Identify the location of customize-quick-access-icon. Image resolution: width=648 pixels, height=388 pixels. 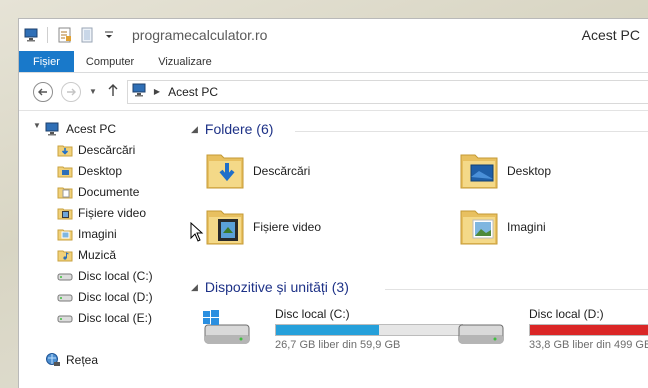
(109, 35).